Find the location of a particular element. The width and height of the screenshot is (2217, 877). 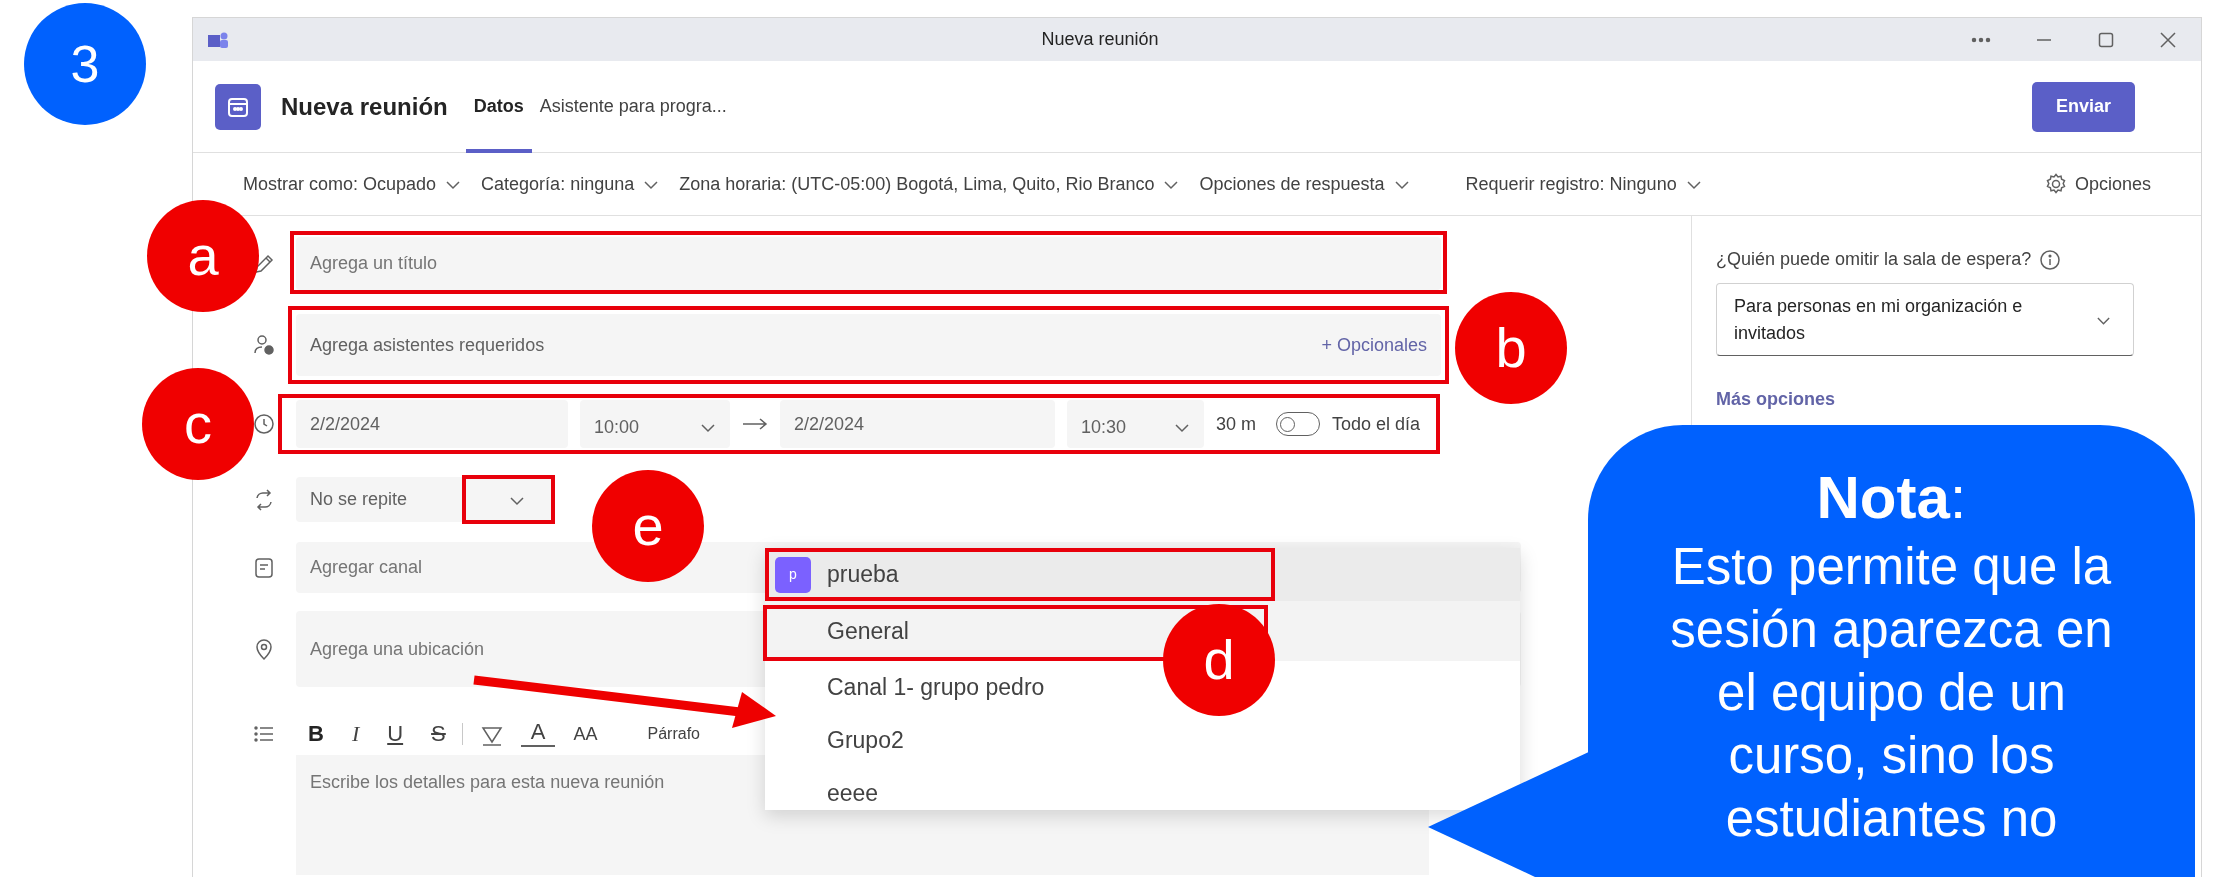

strikethrough-button: S is located at coordinates (442, 734).